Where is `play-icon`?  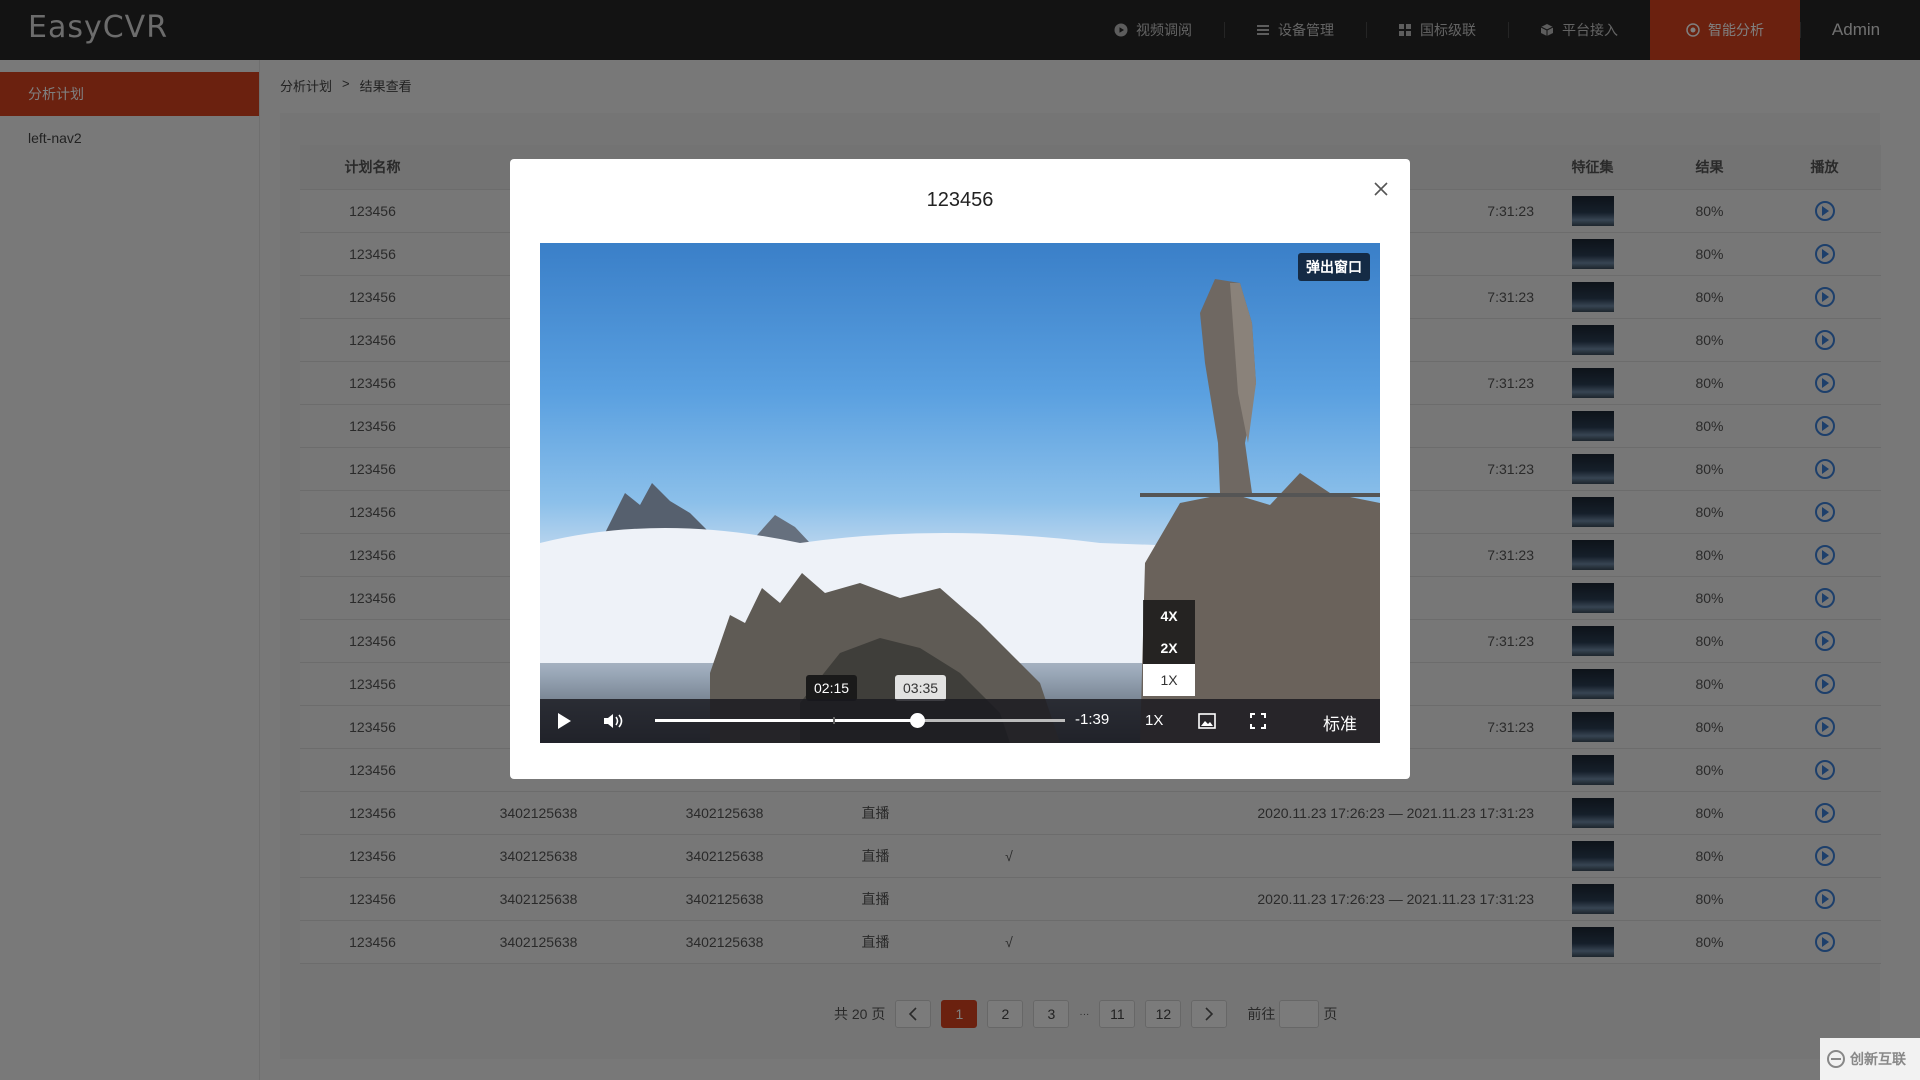
play-icon is located at coordinates (564, 721).